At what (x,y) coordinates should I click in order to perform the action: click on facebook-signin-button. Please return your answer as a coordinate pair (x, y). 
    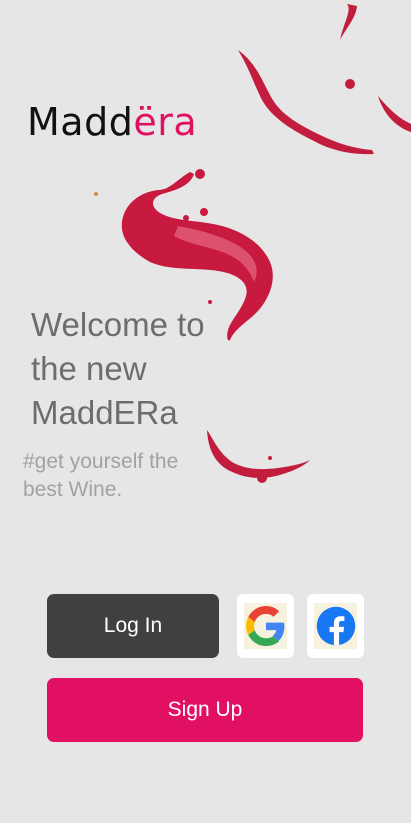
    Looking at the image, I should click on (335, 626).